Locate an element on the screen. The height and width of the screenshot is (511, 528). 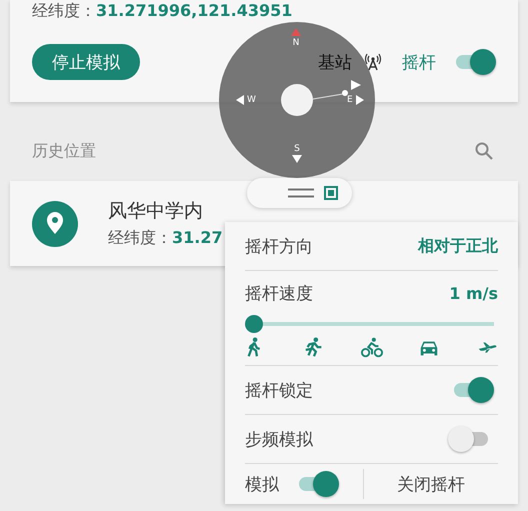
pointer-line is located at coordinates (331, 94).